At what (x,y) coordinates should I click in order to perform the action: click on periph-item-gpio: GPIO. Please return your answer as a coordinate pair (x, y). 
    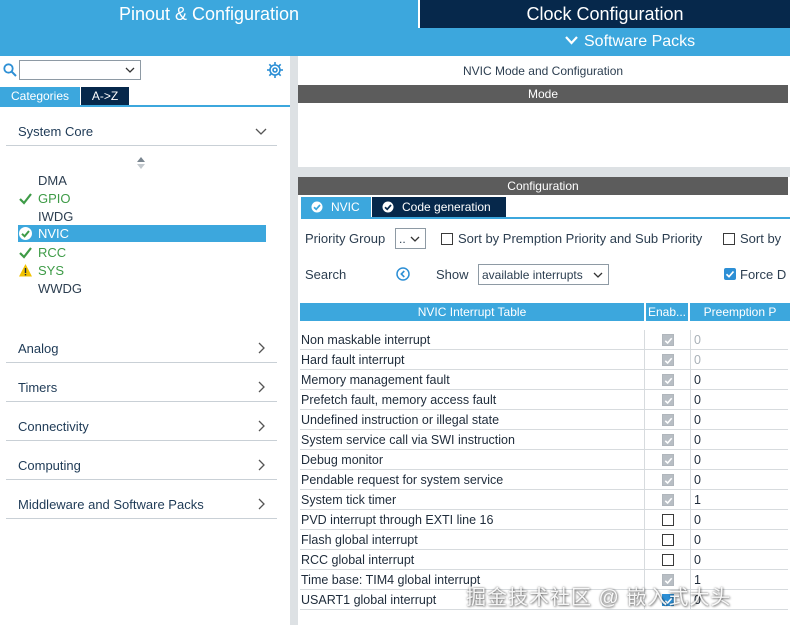
    Looking at the image, I should click on (142, 198).